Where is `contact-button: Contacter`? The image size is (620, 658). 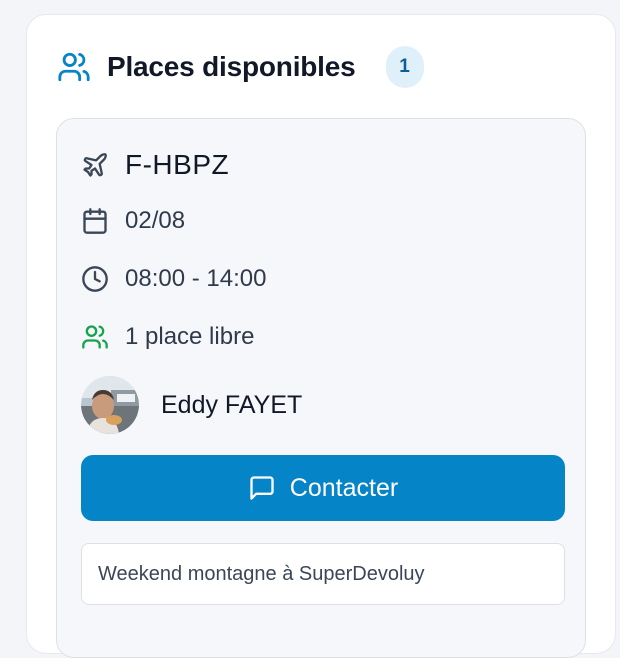
contact-button: Contacter is located at coordinates (323, 488).